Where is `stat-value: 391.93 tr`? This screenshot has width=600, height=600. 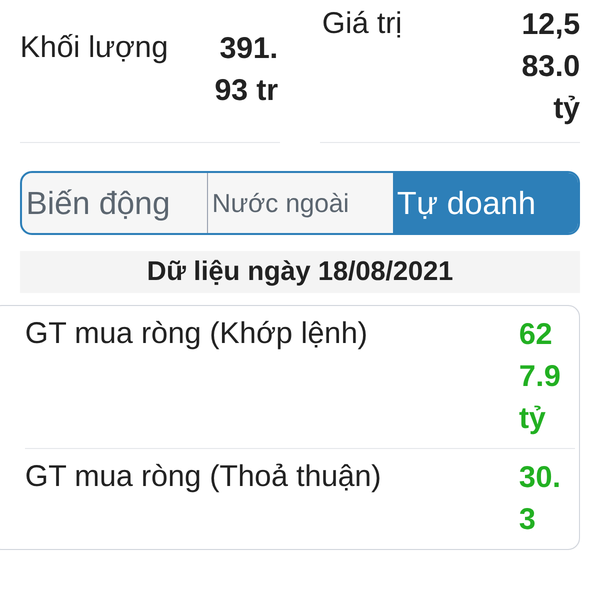
stat-value: 391.93 tr is located at coordinates (246, 70).